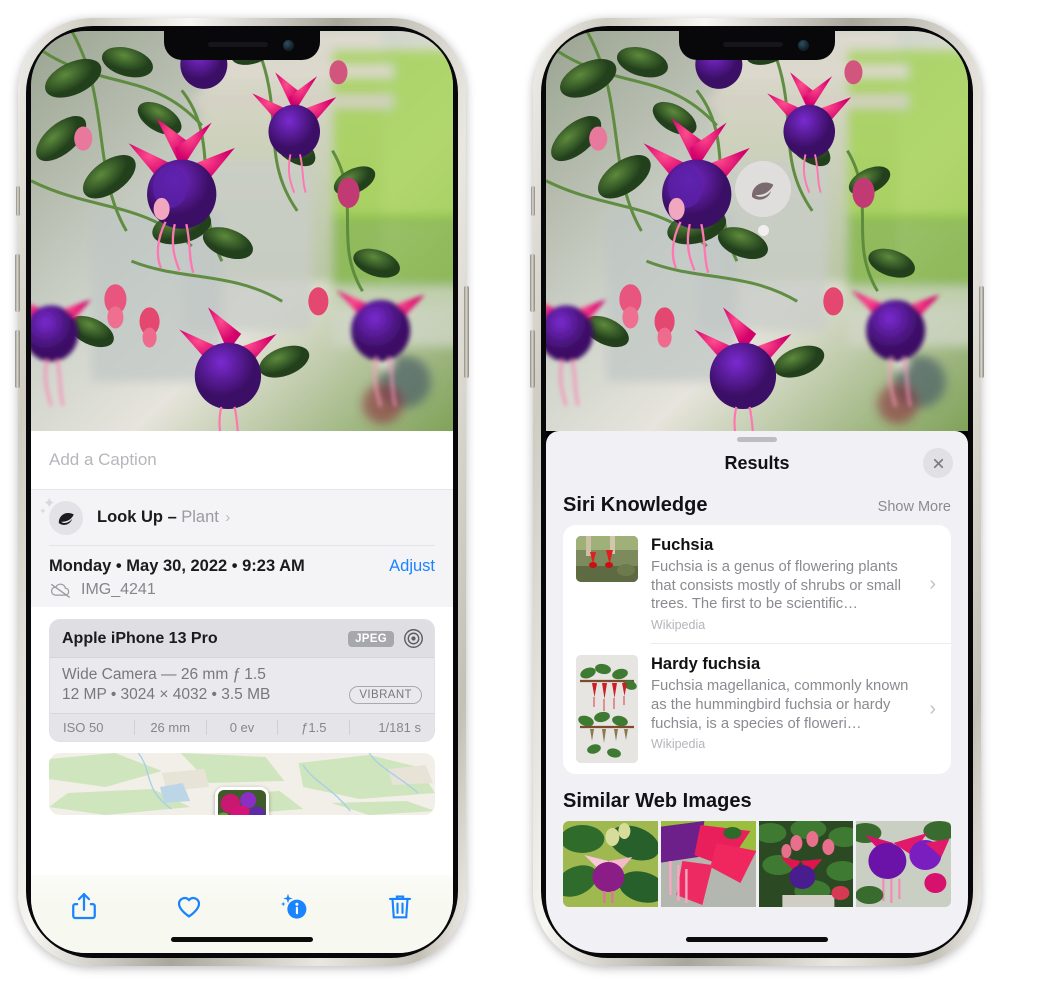 The width and height of the screenshot is (1055, 985). What do you see at coordinates (166, 694) in the screenshot?
I see `camera-size-line: 12 MP • 3024 × 4032 • 3.5 MB` at bounding box center [166, 694].